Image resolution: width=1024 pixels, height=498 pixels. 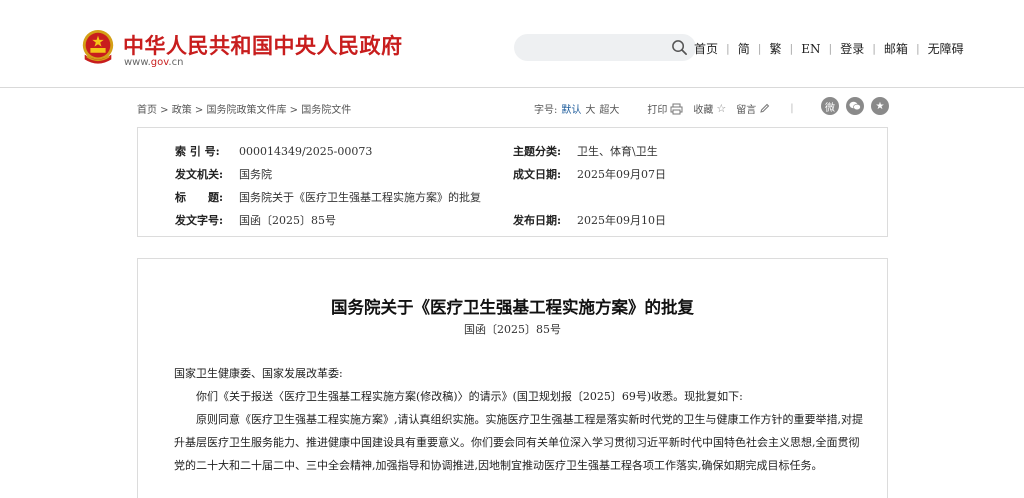 What do you see at coordinates (669, 108) in the screenshot?
I see `page-tools: 字号: 默认 大 超大 打印 收藏 ☆ 留言 |` at bounding box center [669, 108].